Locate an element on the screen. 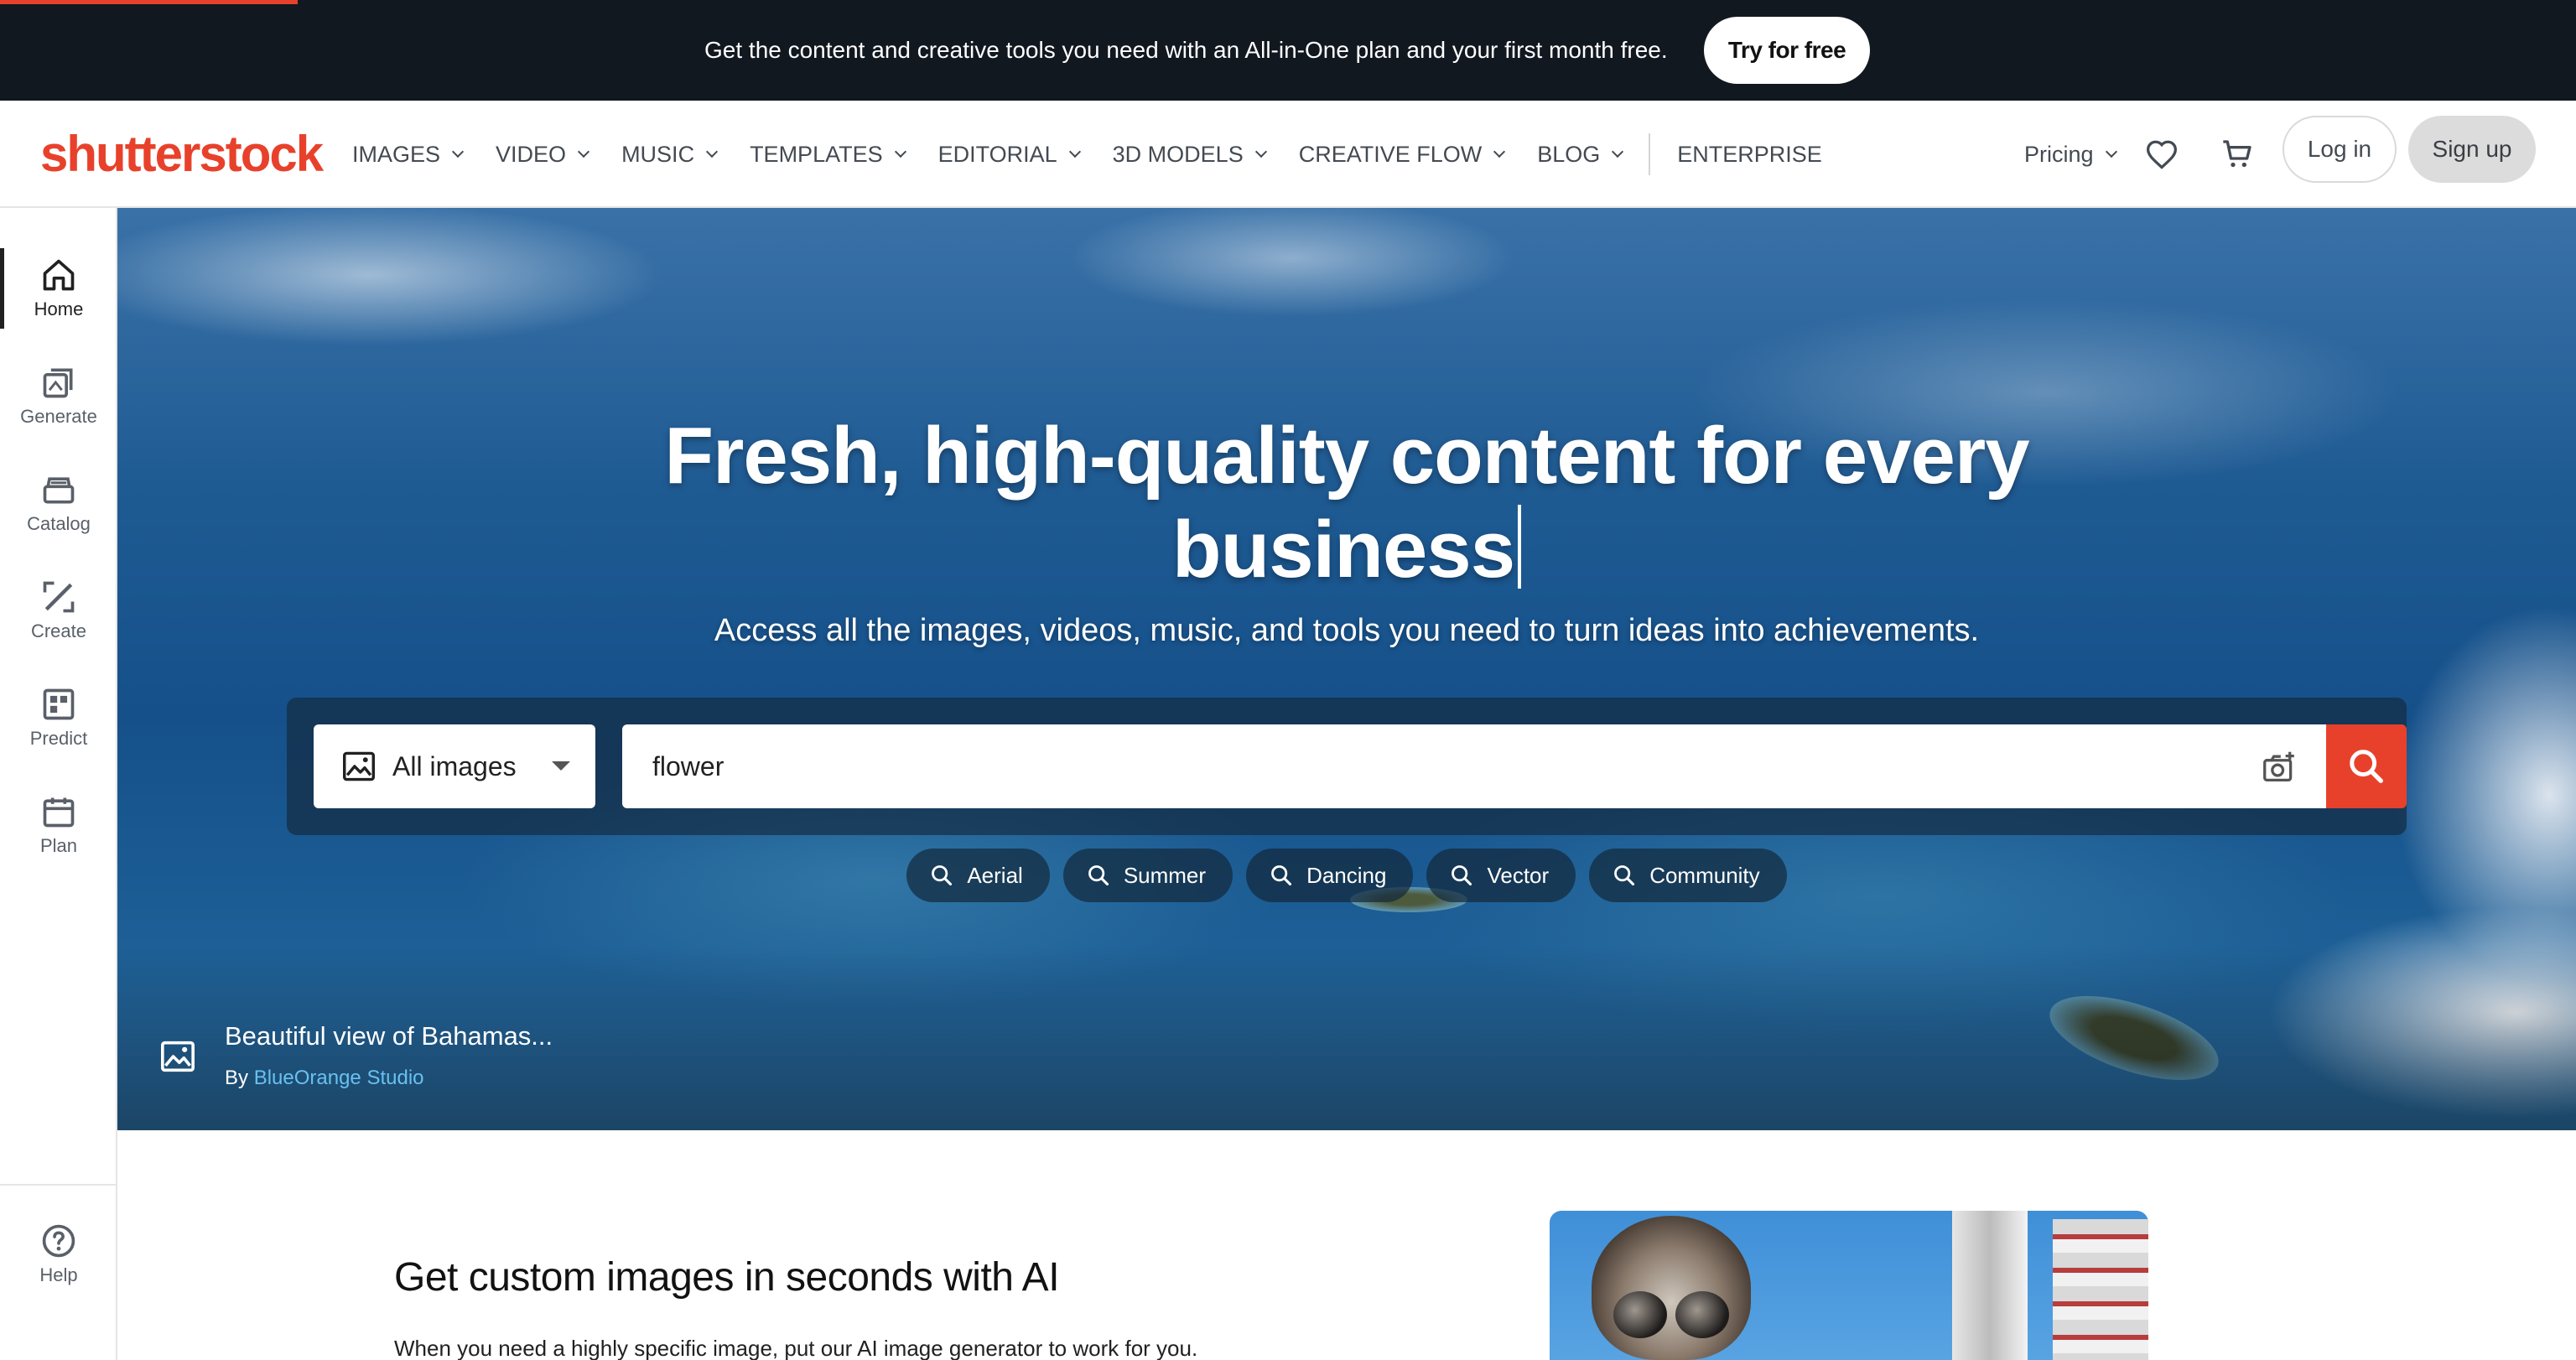  sidebar-item-generate: Generate is located at coordinates (59, 397).